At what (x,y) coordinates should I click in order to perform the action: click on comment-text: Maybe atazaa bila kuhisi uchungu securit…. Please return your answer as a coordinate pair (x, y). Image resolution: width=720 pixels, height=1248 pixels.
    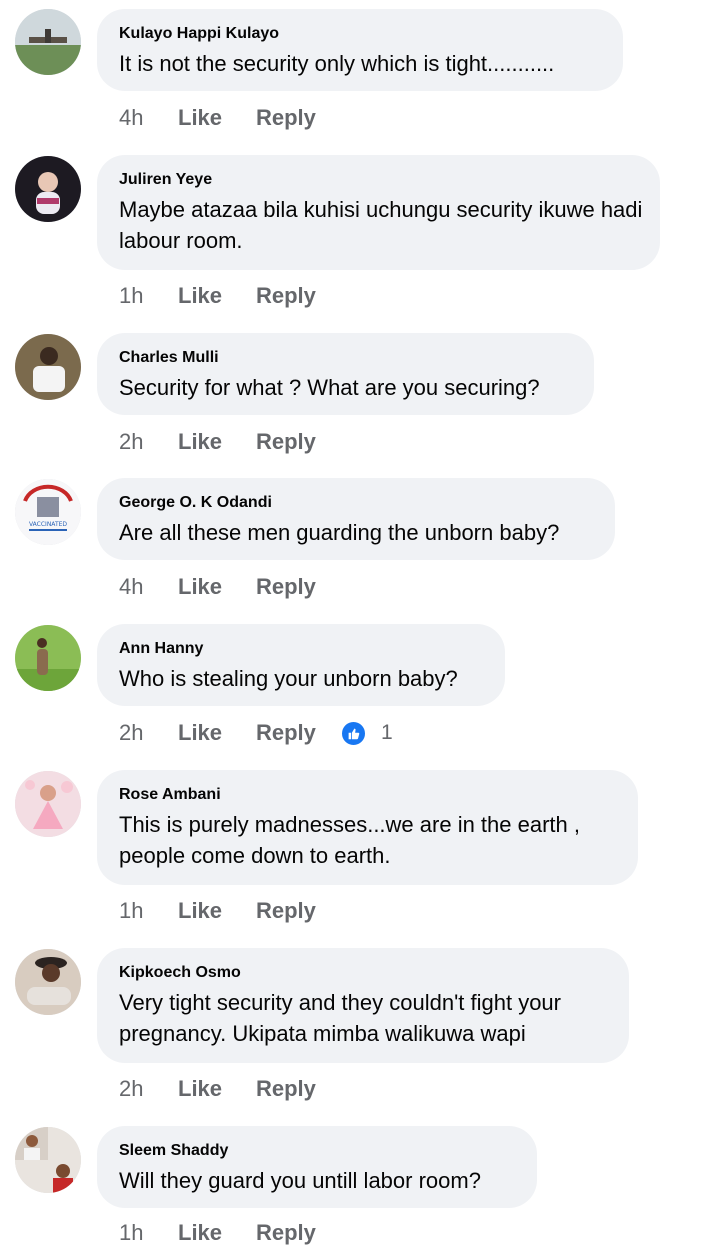
    Looking at the image, I should click on (381, 225).